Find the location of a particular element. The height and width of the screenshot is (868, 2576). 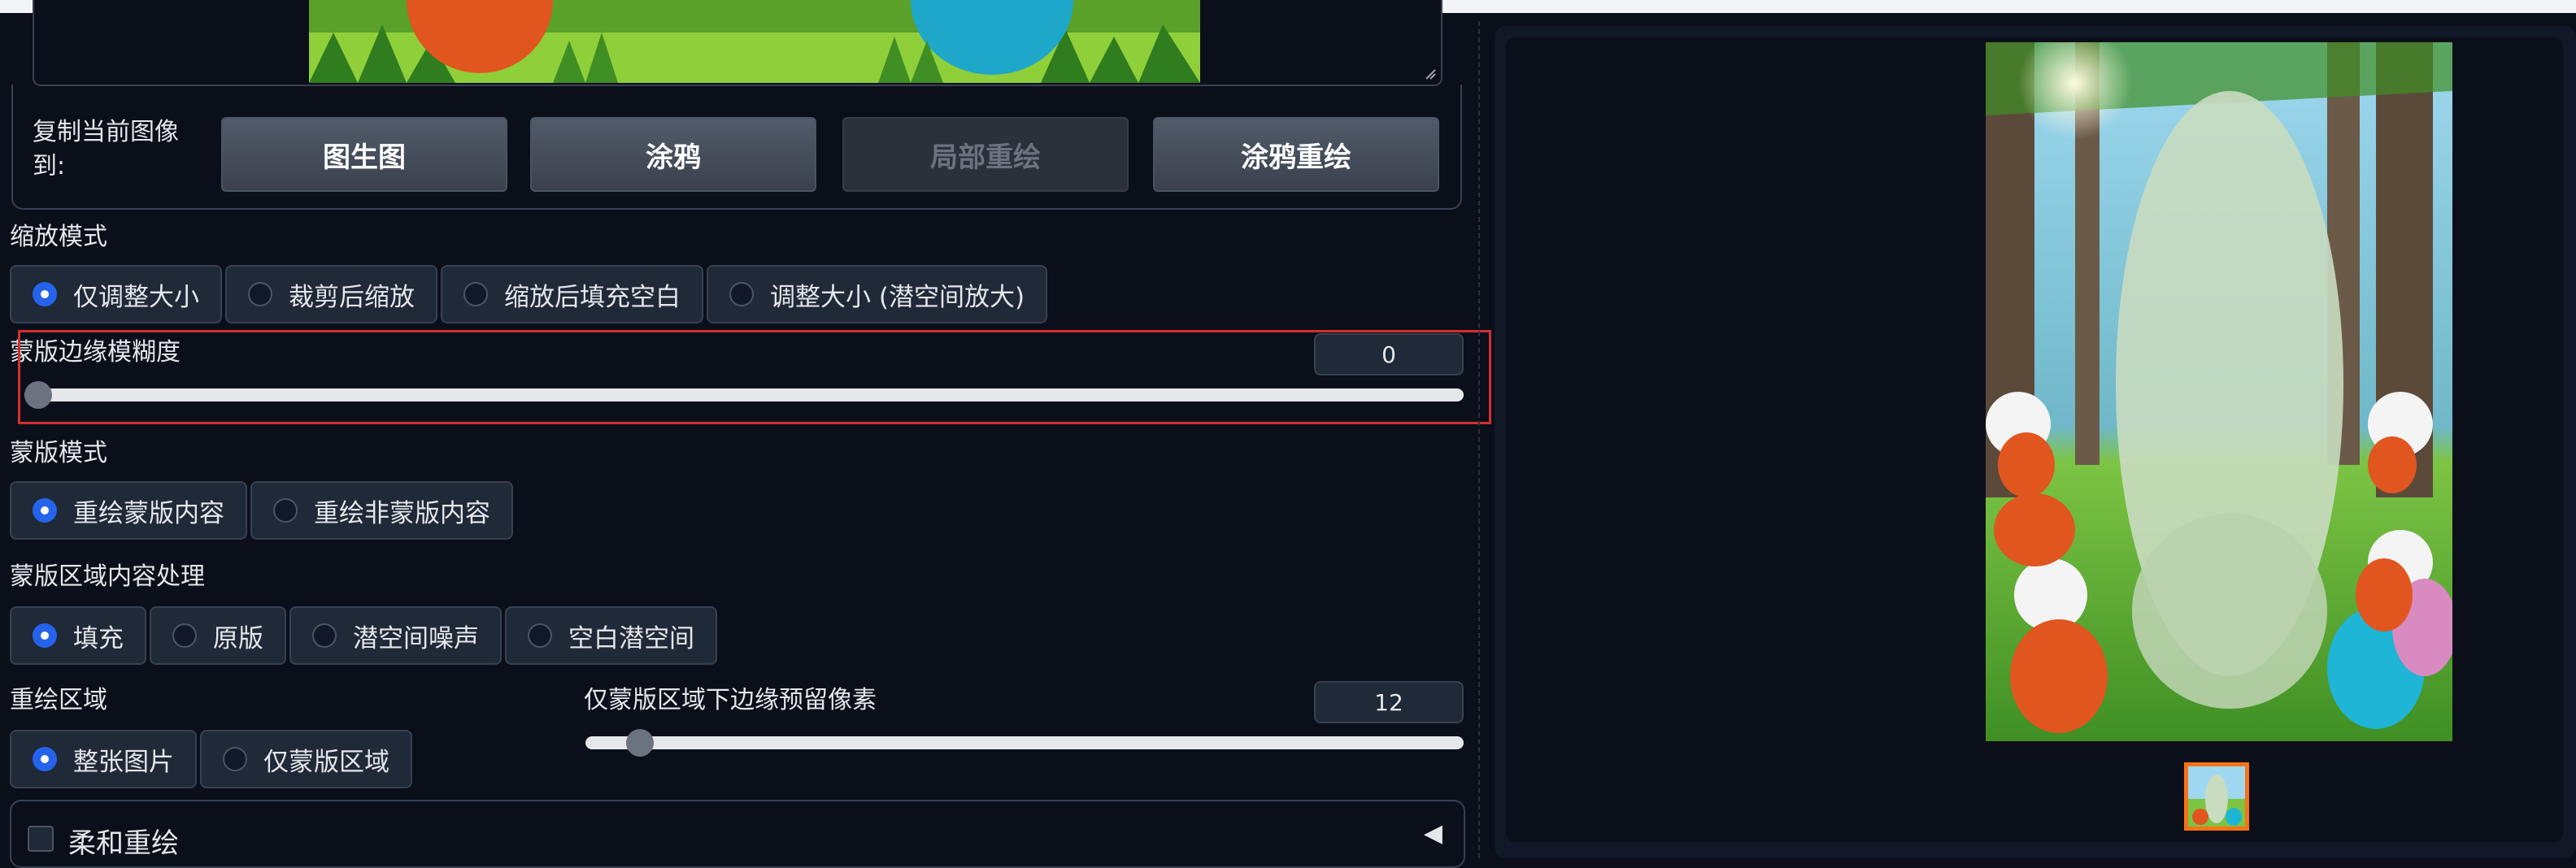

radio-label: 重绘蒙版内容 is located at coordinates (148, 513).